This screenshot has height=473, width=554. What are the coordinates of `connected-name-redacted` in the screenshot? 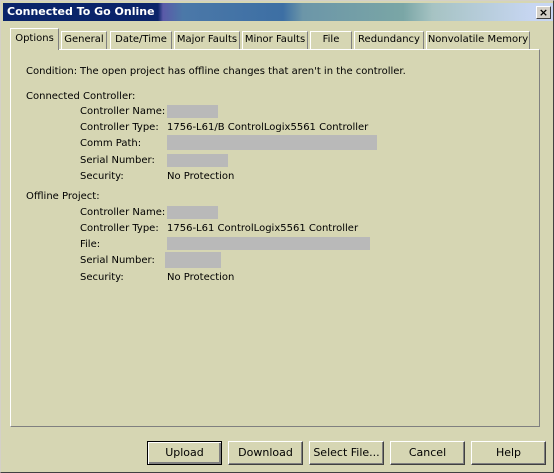 It's located at (192, 111).